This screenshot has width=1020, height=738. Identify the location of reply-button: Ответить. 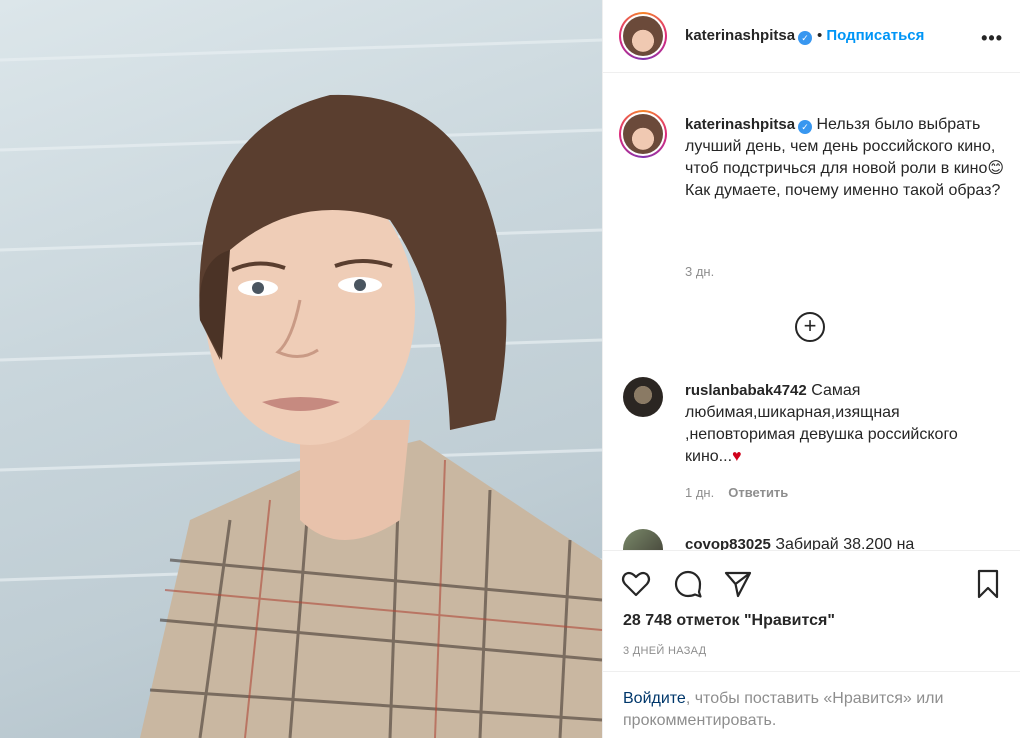
(758, 492).